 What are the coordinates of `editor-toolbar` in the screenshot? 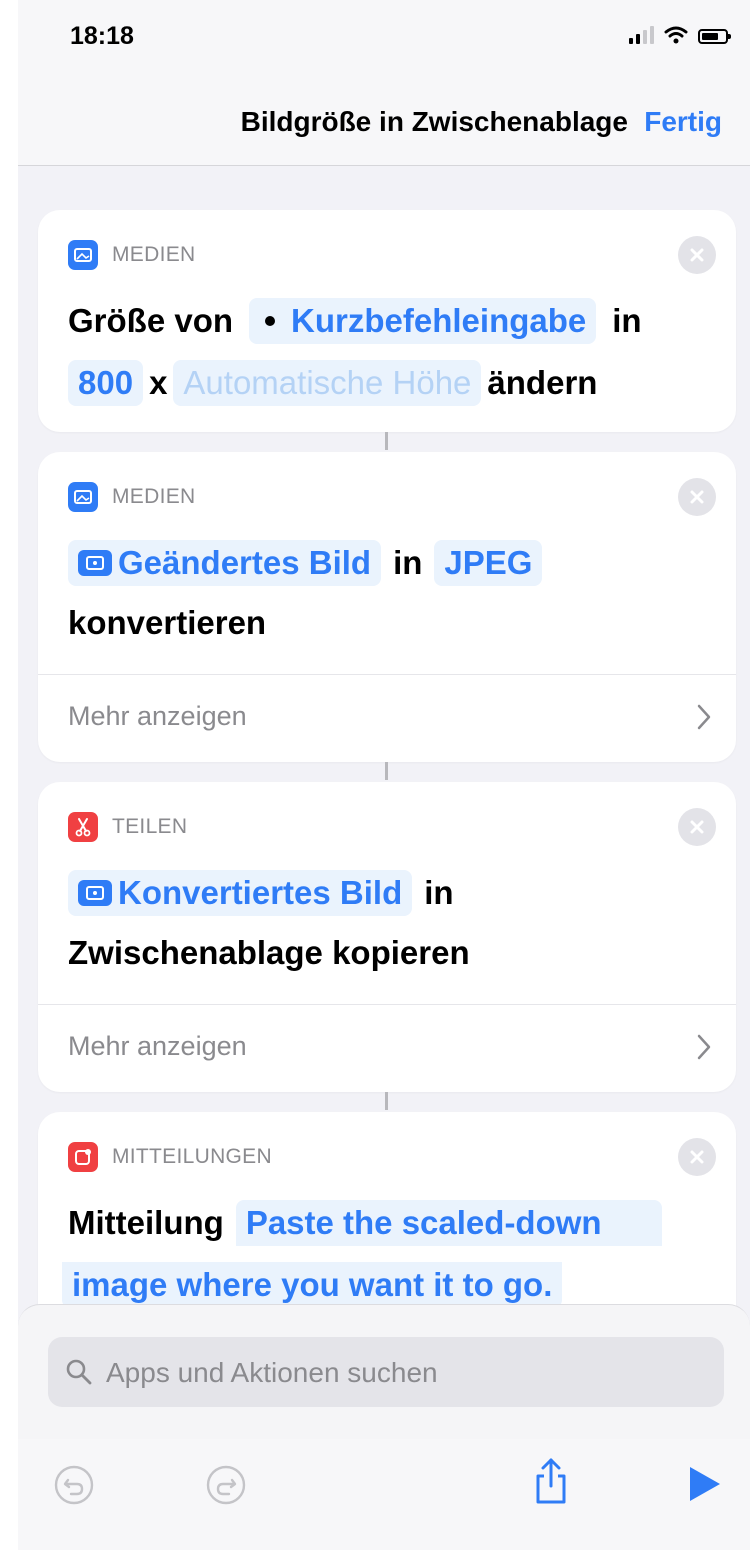 It's located at (384, 1494).